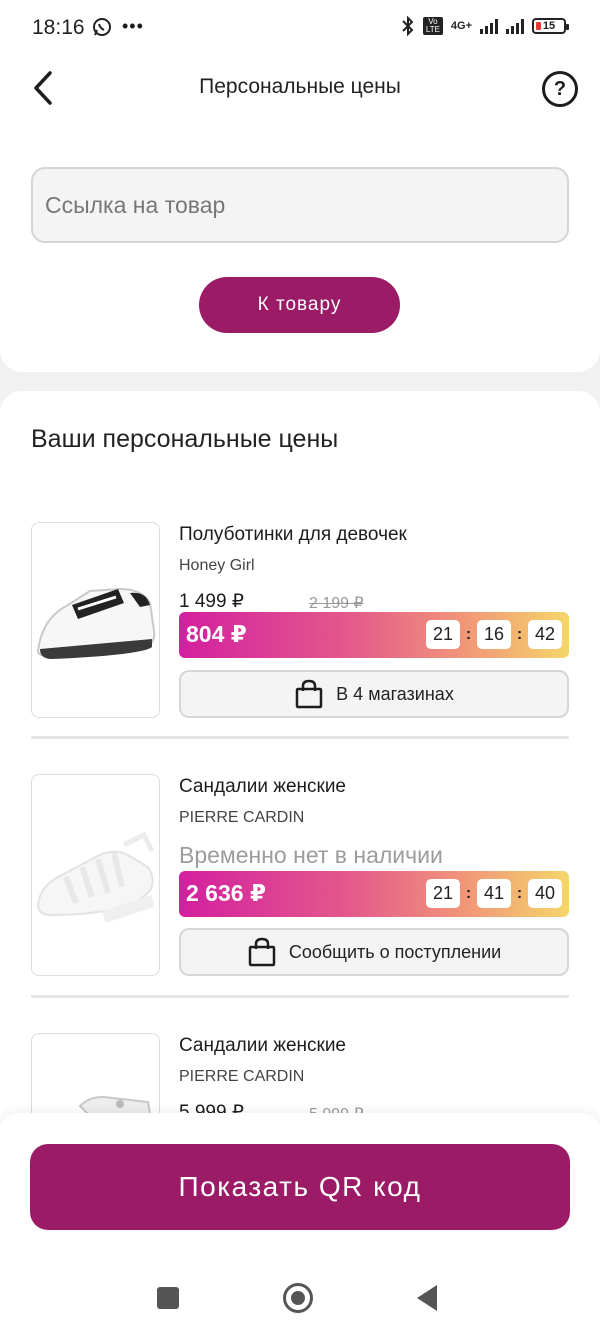 The image size is (600, 1332). I want to click on countdown-timer: 21 : 41 : 40, so click(494, 893).